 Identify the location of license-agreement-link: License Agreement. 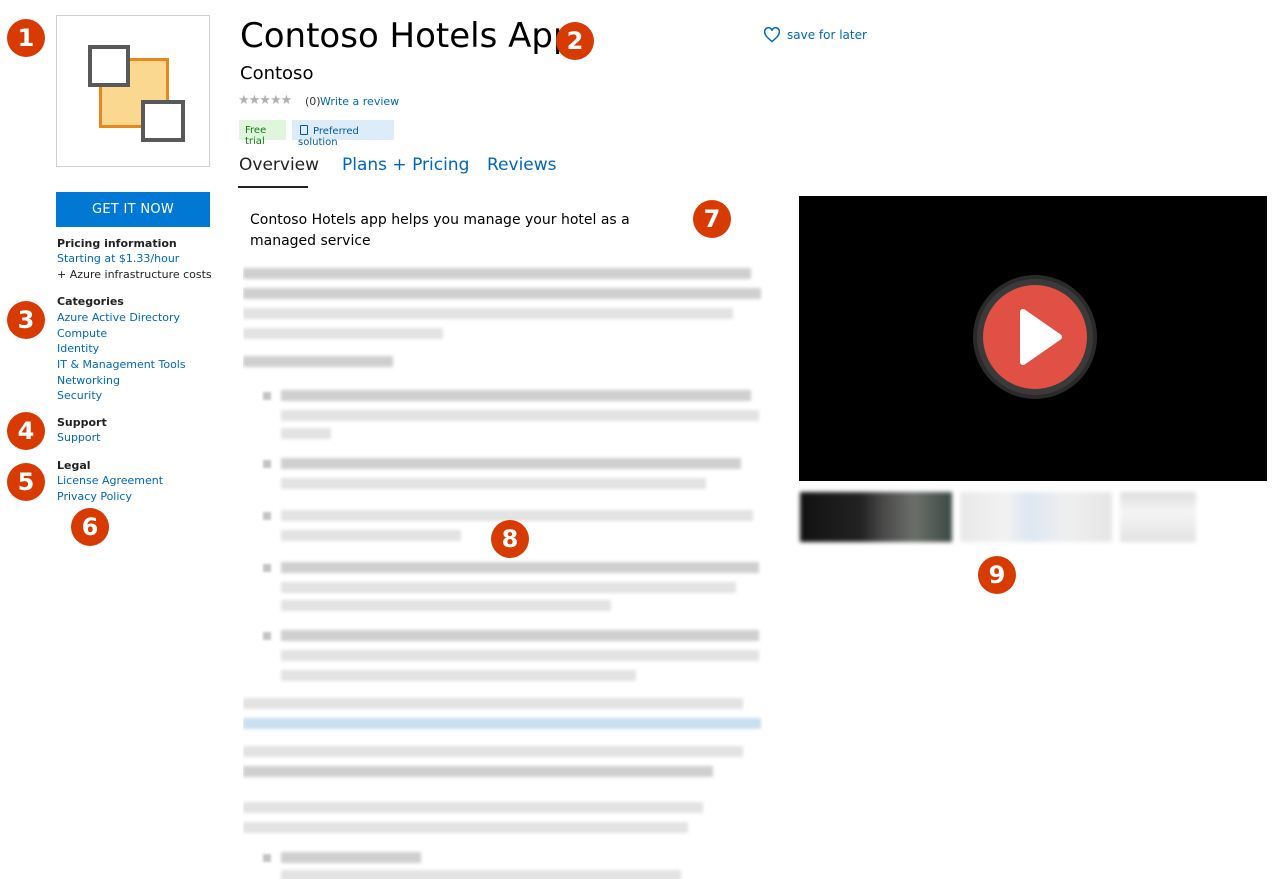
(110, 480).